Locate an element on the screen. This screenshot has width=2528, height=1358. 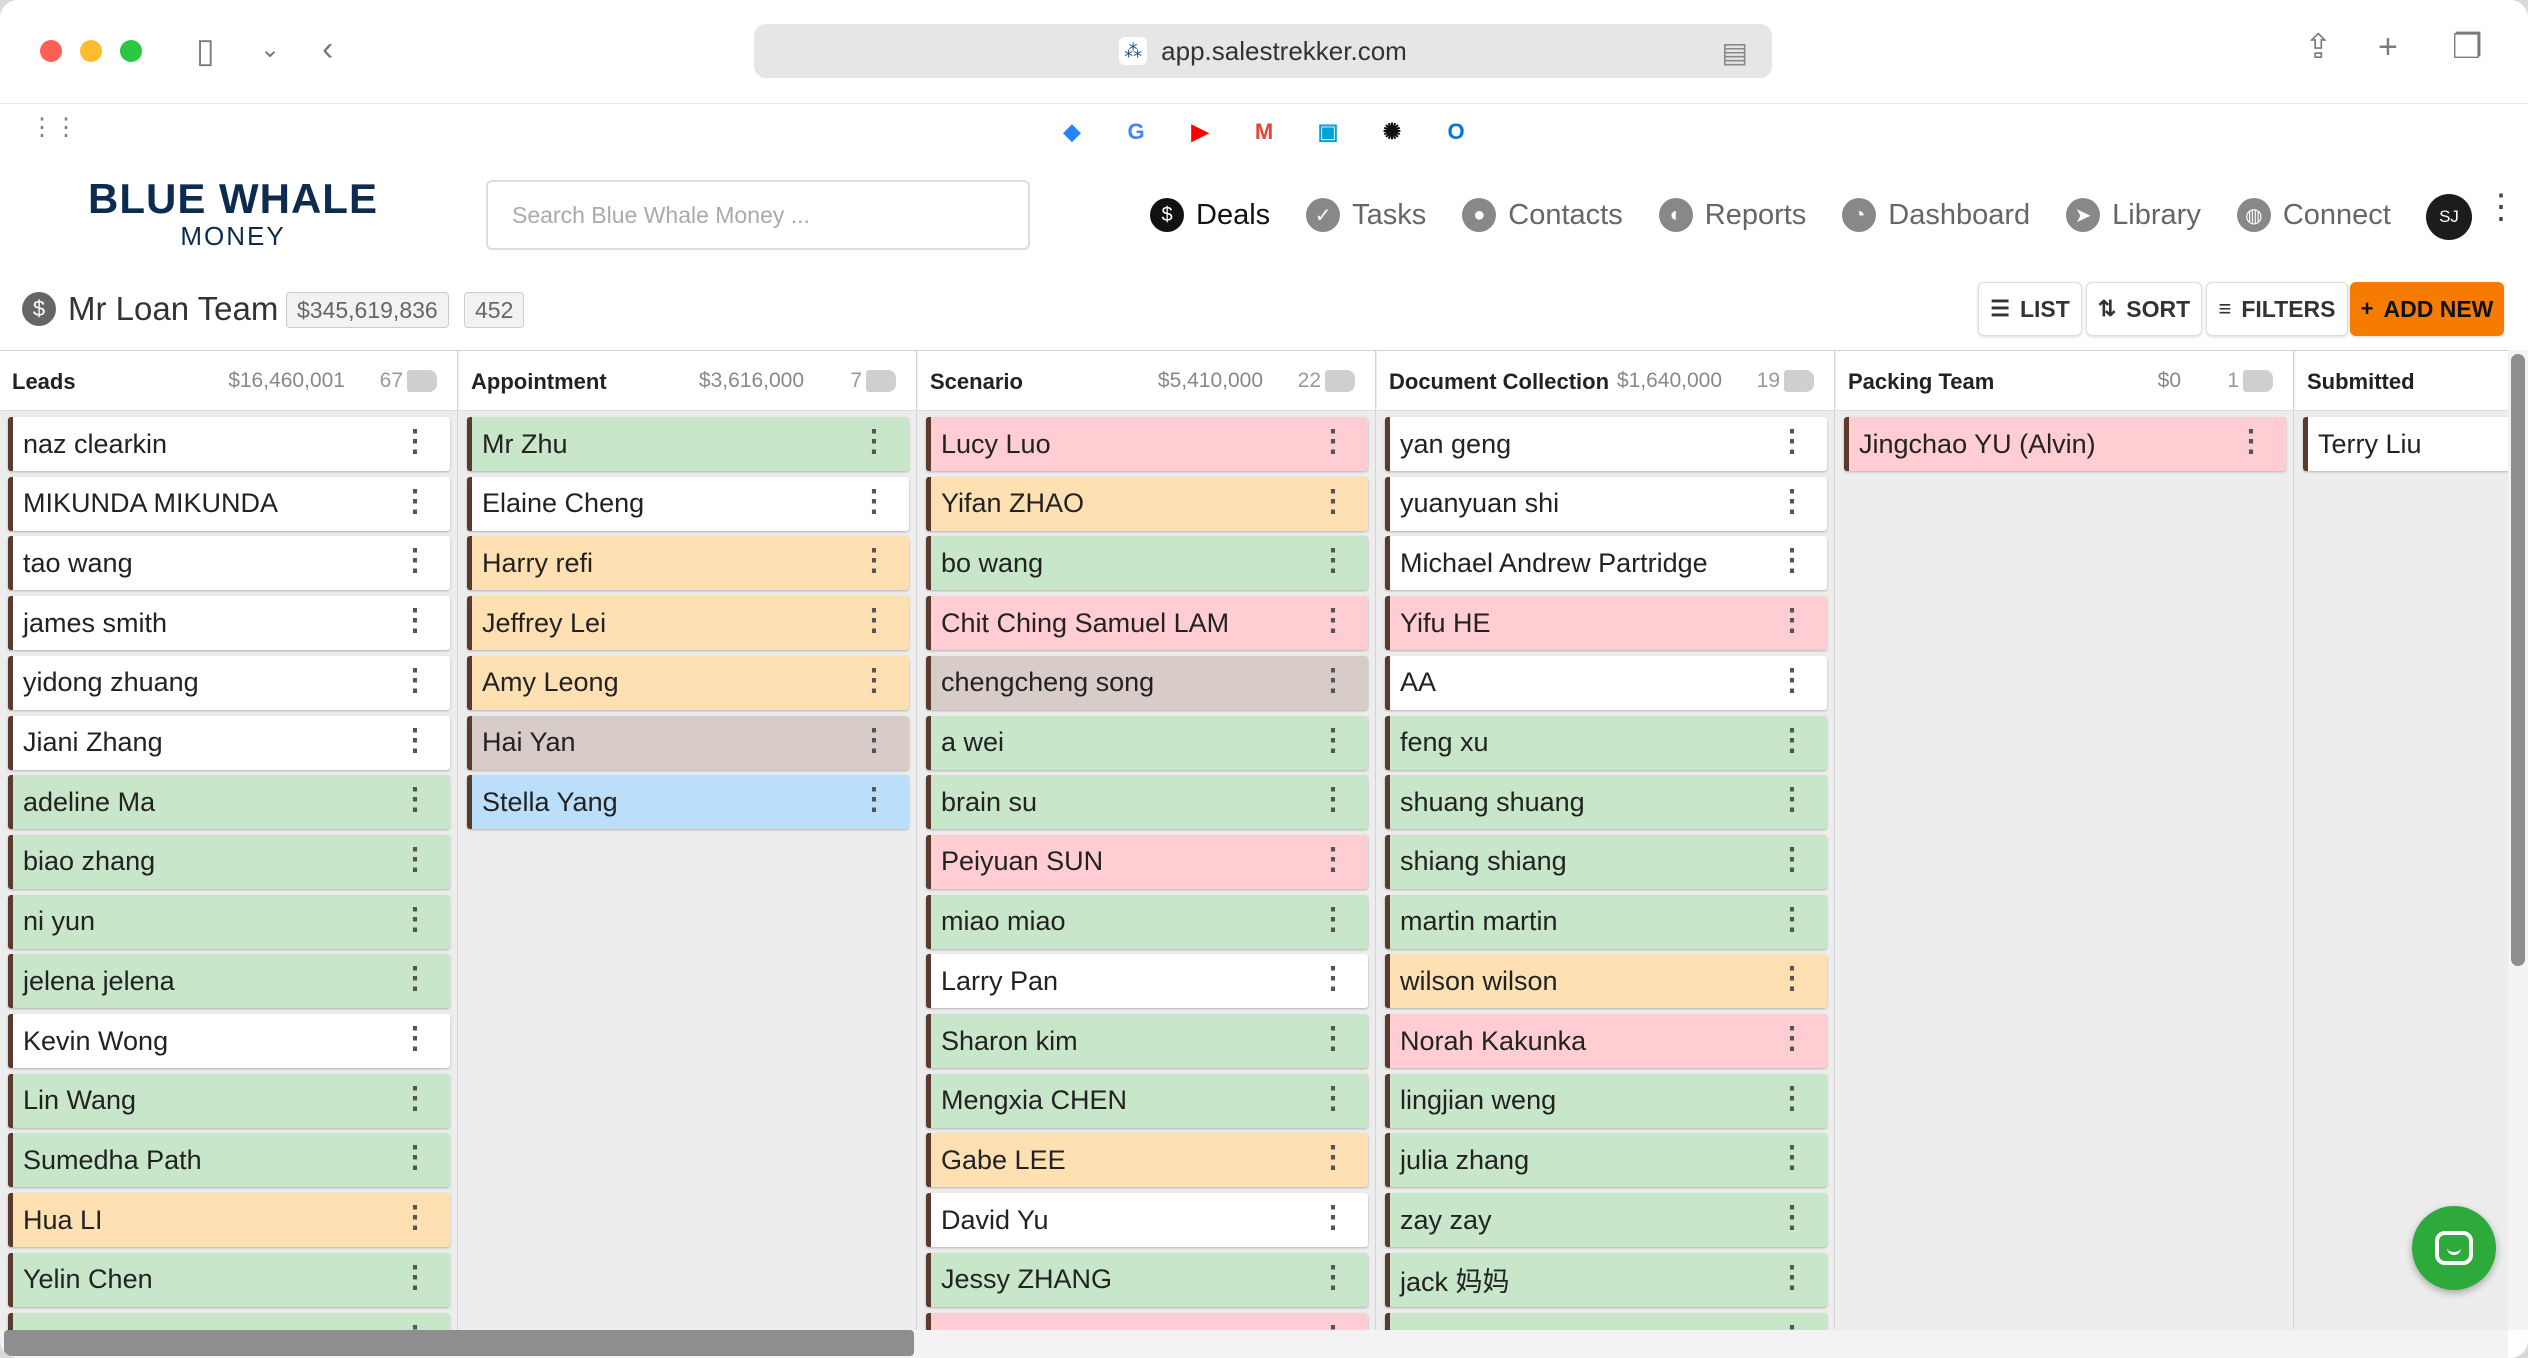
deal-card: yidong zhuang ⋮ is located at coordinates (229, 682).